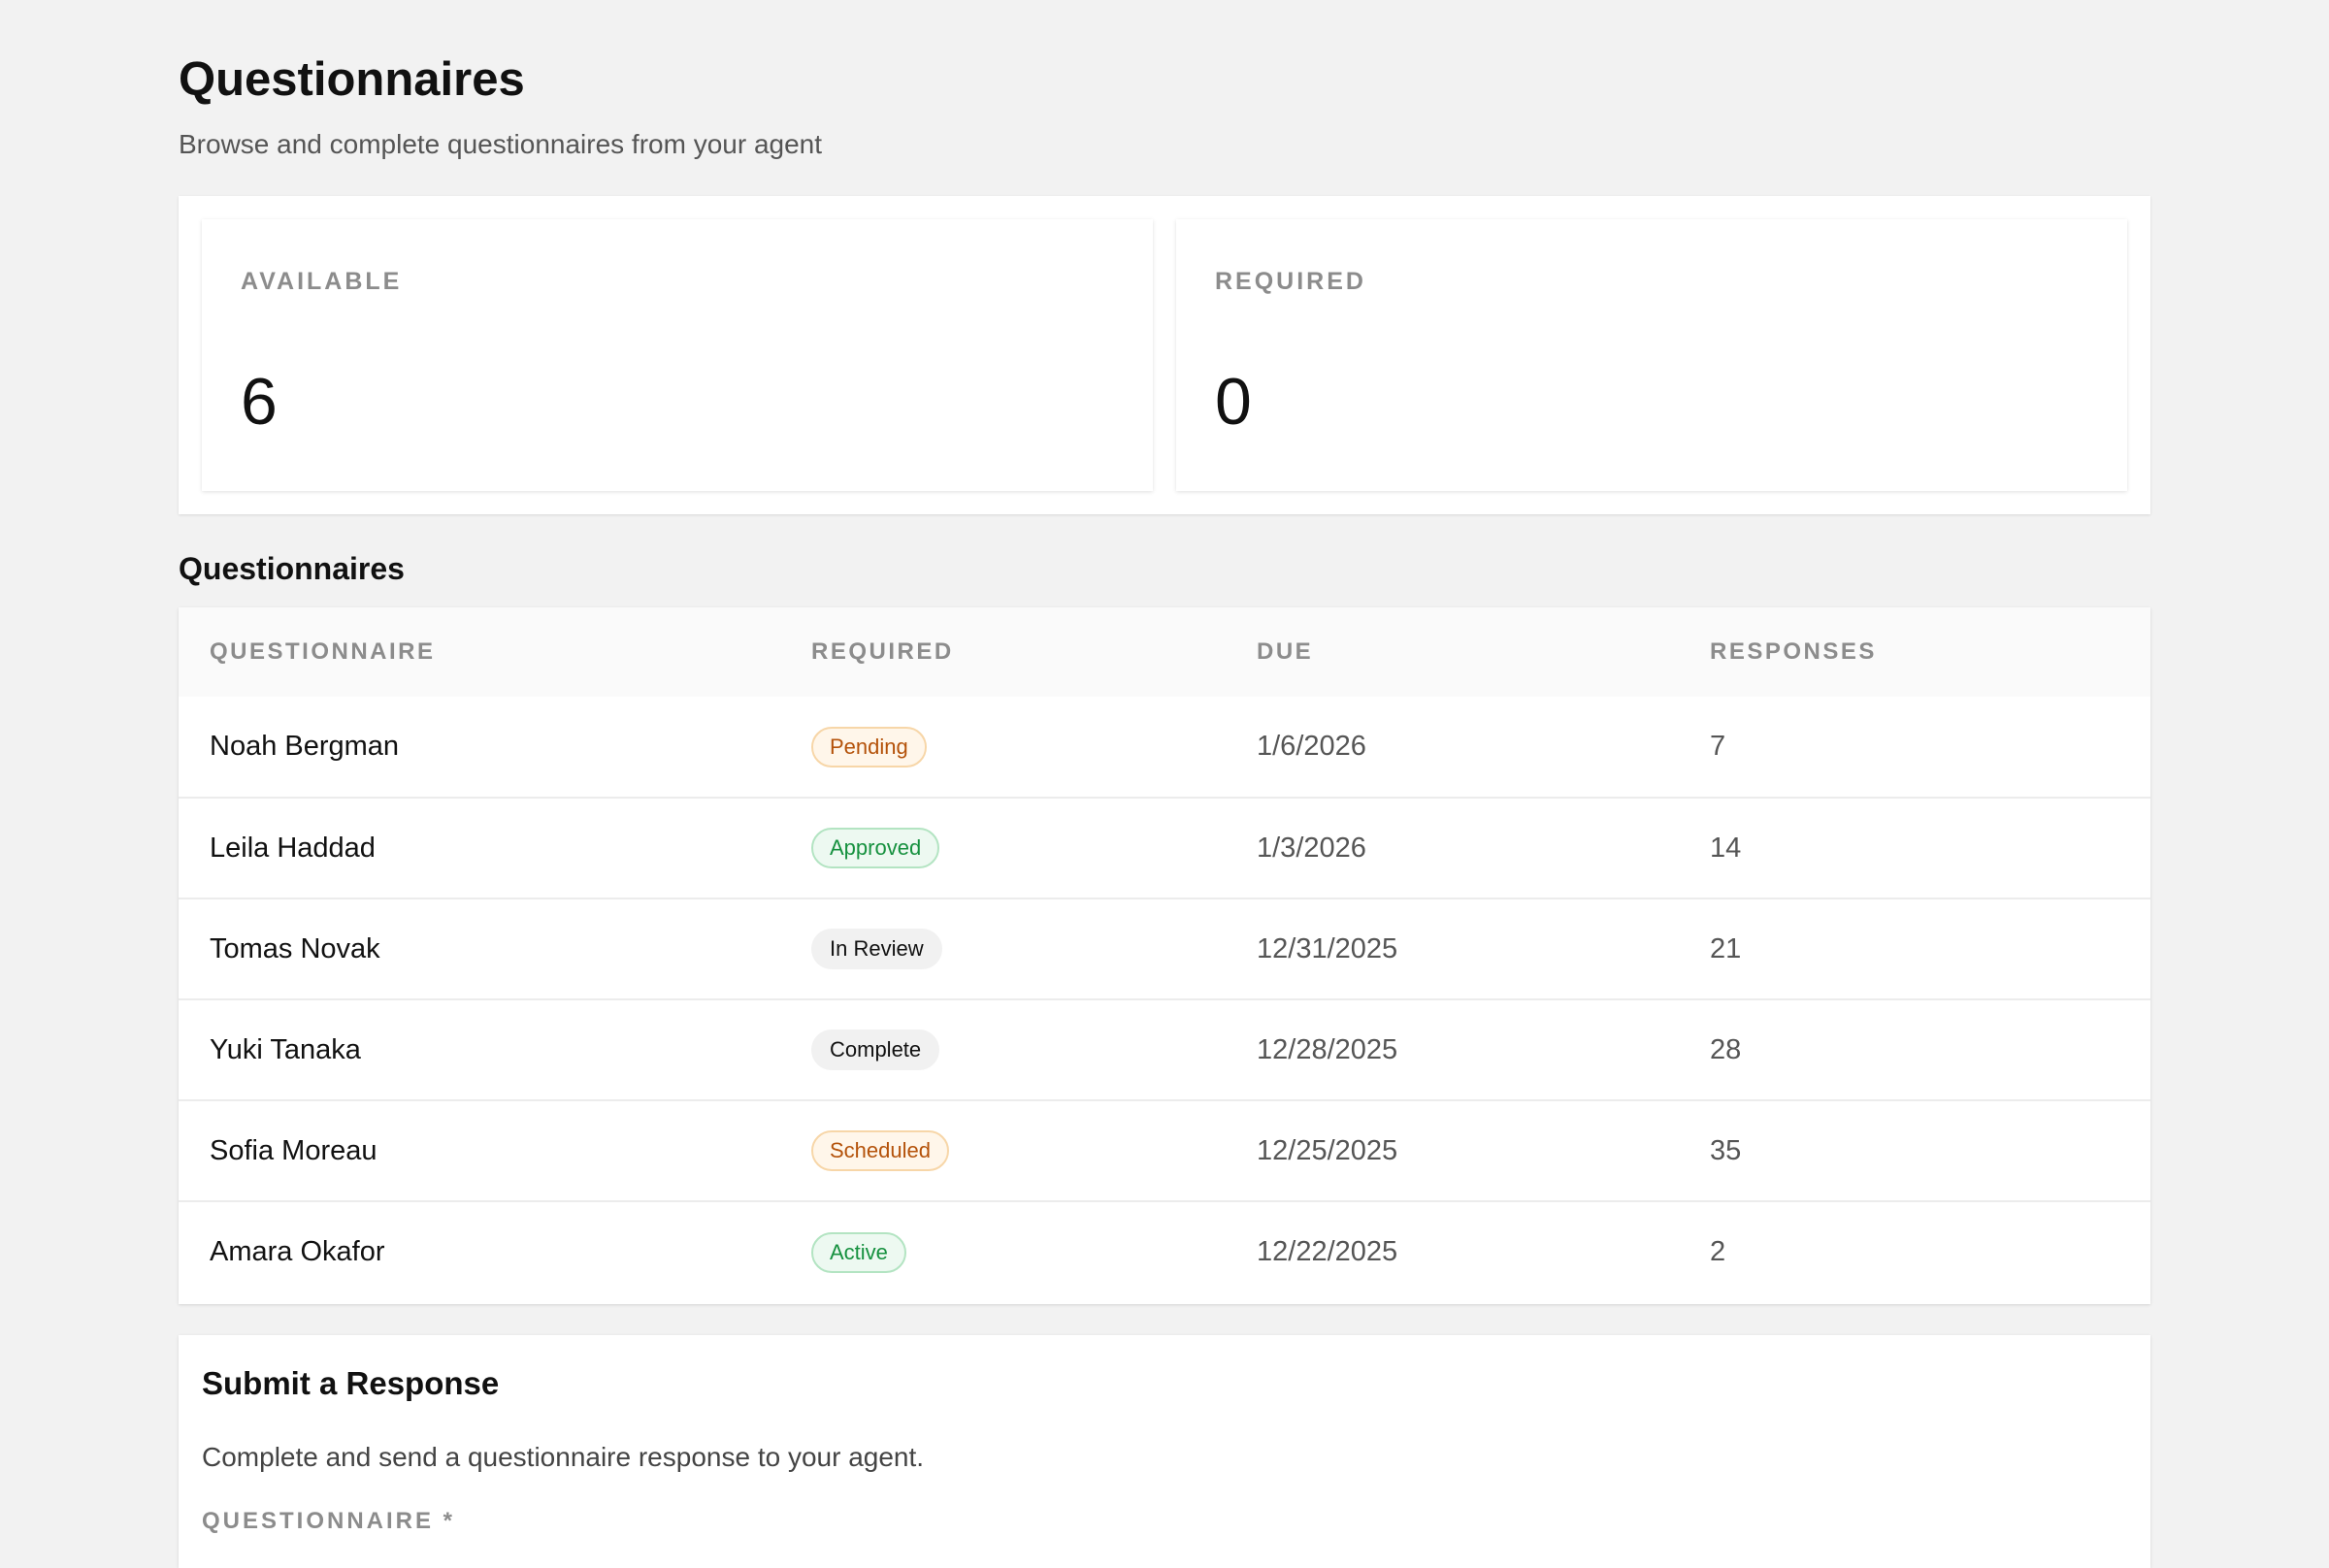 The width and height of the screenshot is (2329, 1568). Describe the element at coordinates (293, 848) in the screenshot. I see `questionnaire-name: Leila Haddad` at that location.